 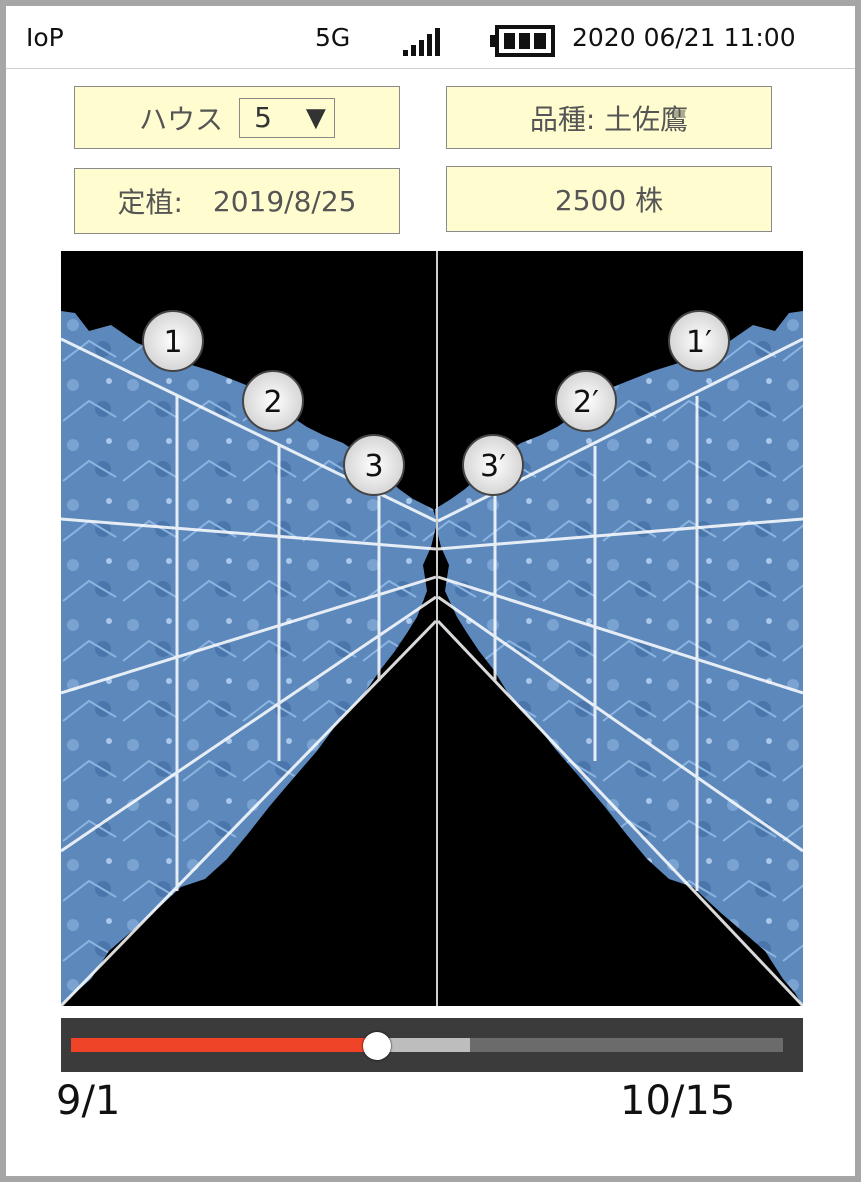 I want to click on network-type: 5G, so click(x=333, y=37).